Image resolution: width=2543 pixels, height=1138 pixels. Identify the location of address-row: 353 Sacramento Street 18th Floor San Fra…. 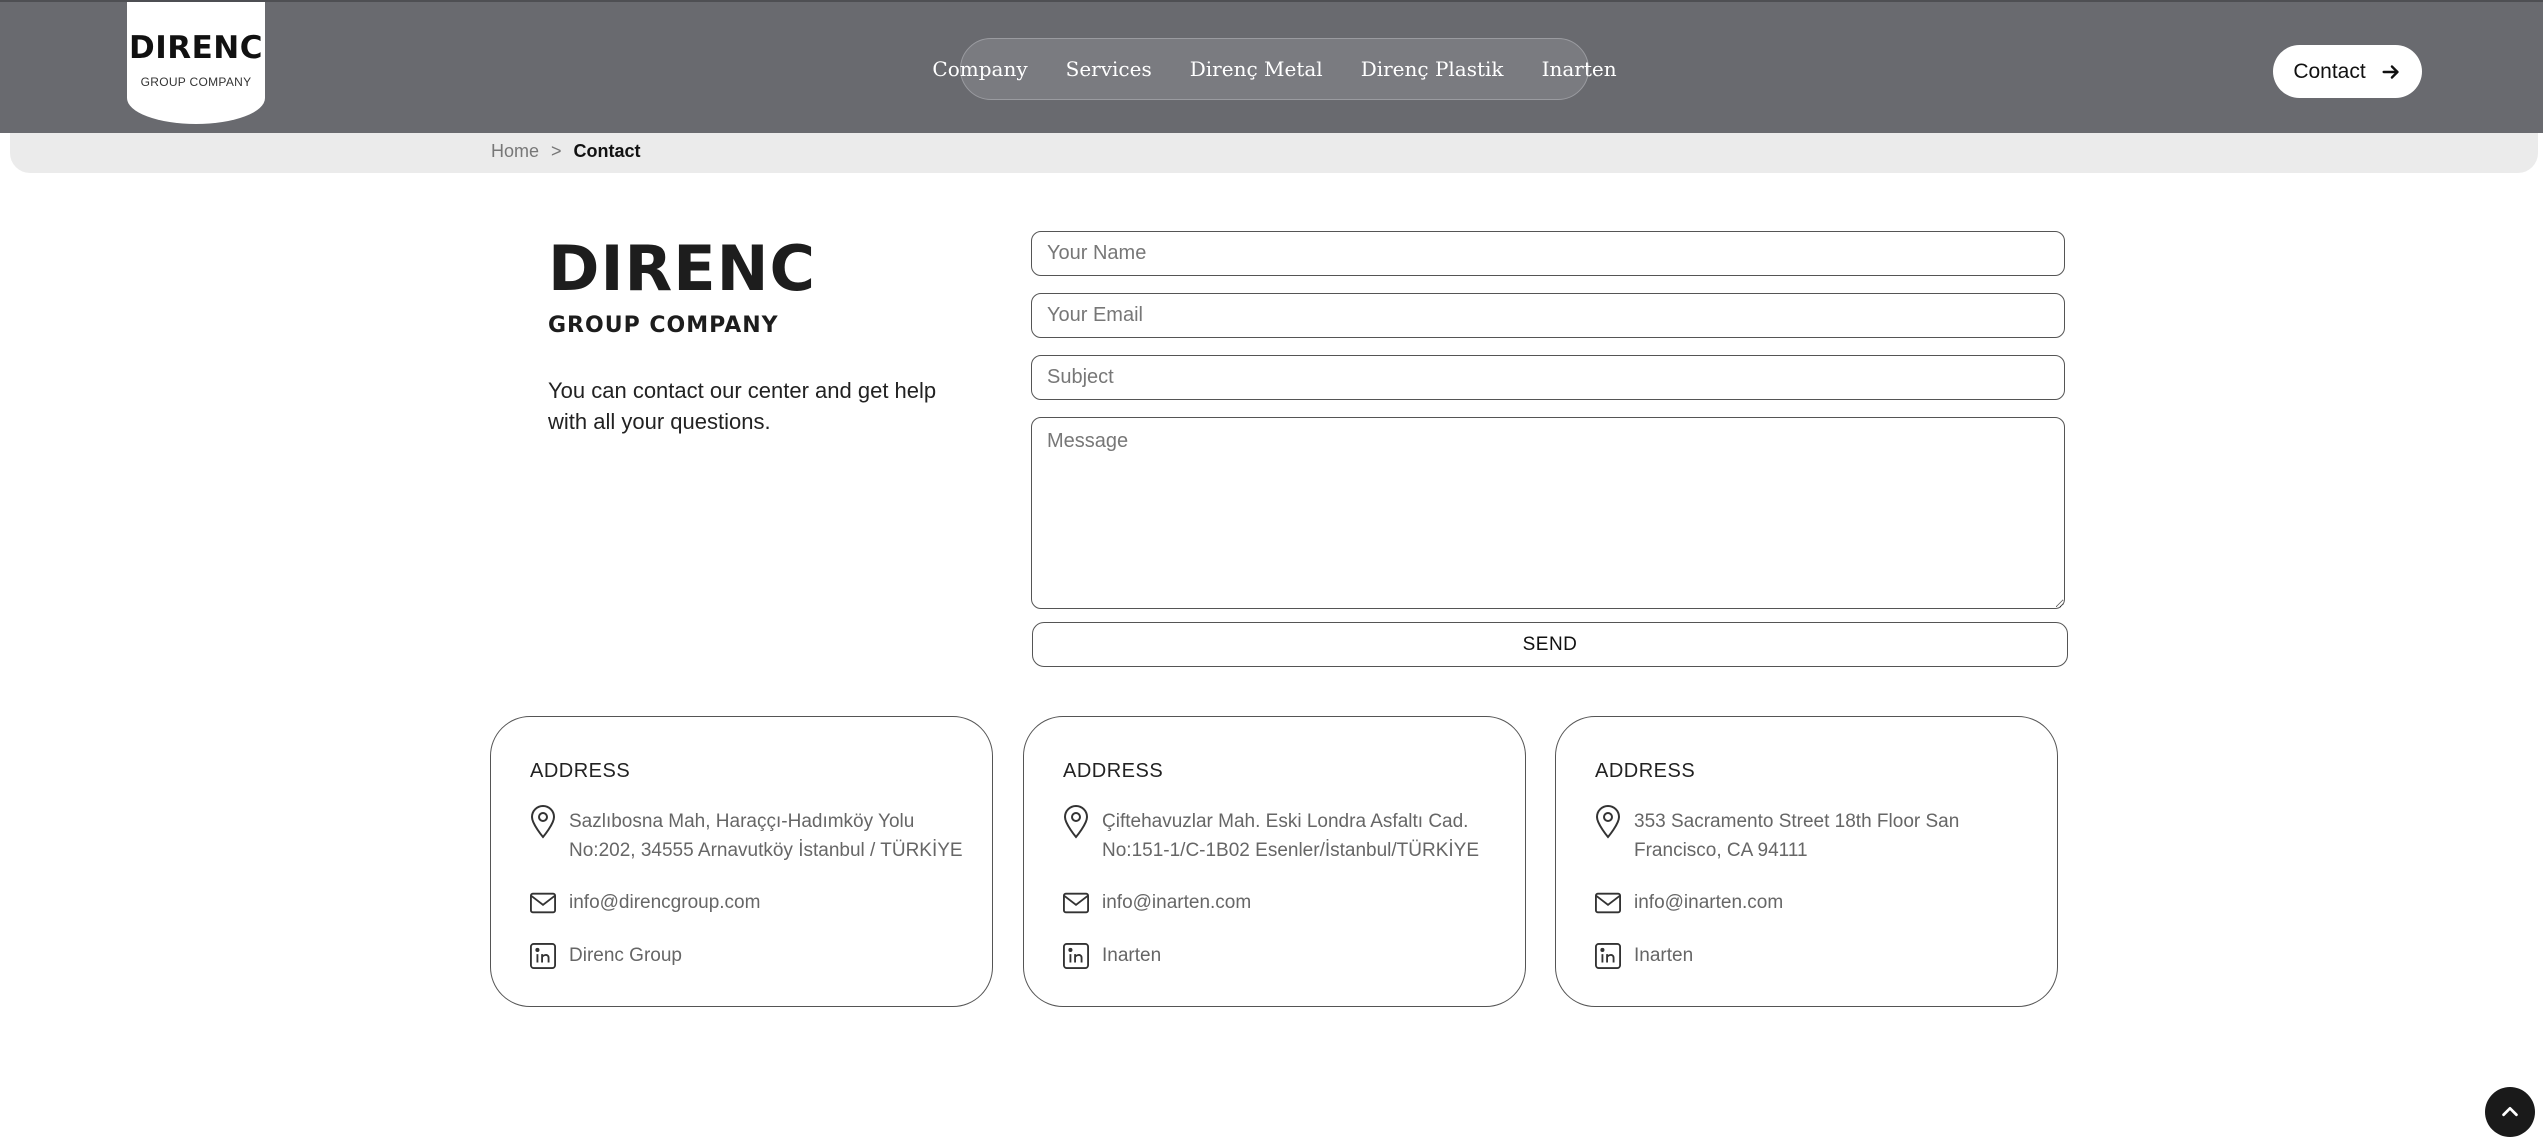
(1815, 835).